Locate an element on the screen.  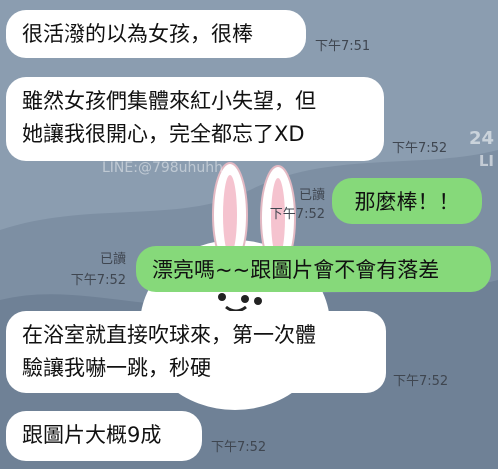
watermark-text: LINE:@798uhuhh is located at coordinates (163, 168).